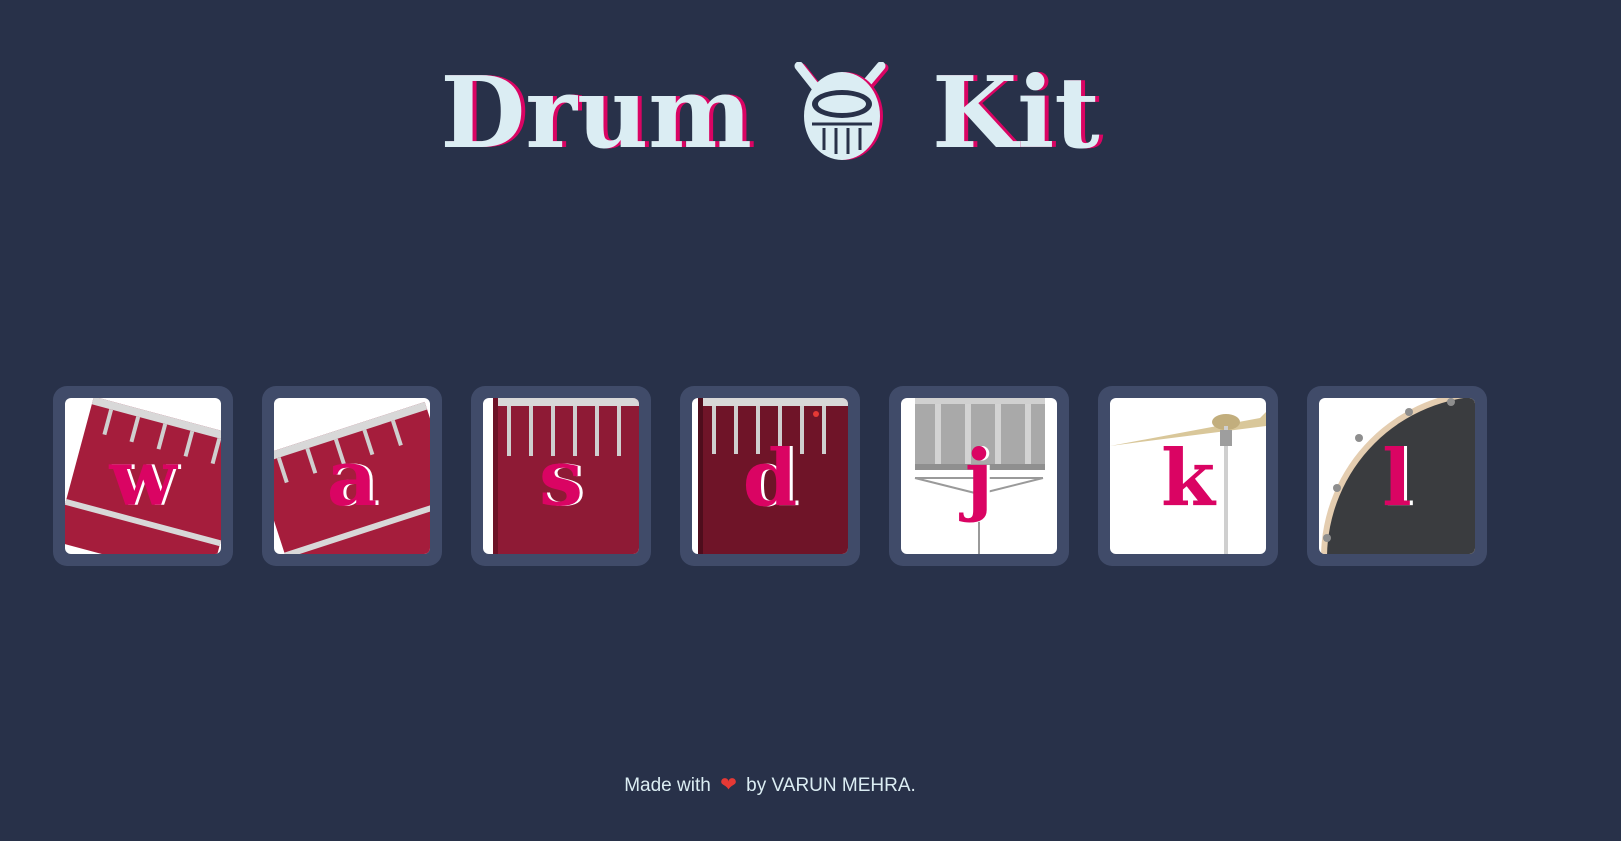 Image resolution: width=1621 pixels, height=841 pixels. I want to click on drum-key-label: d, so click(770, 478).